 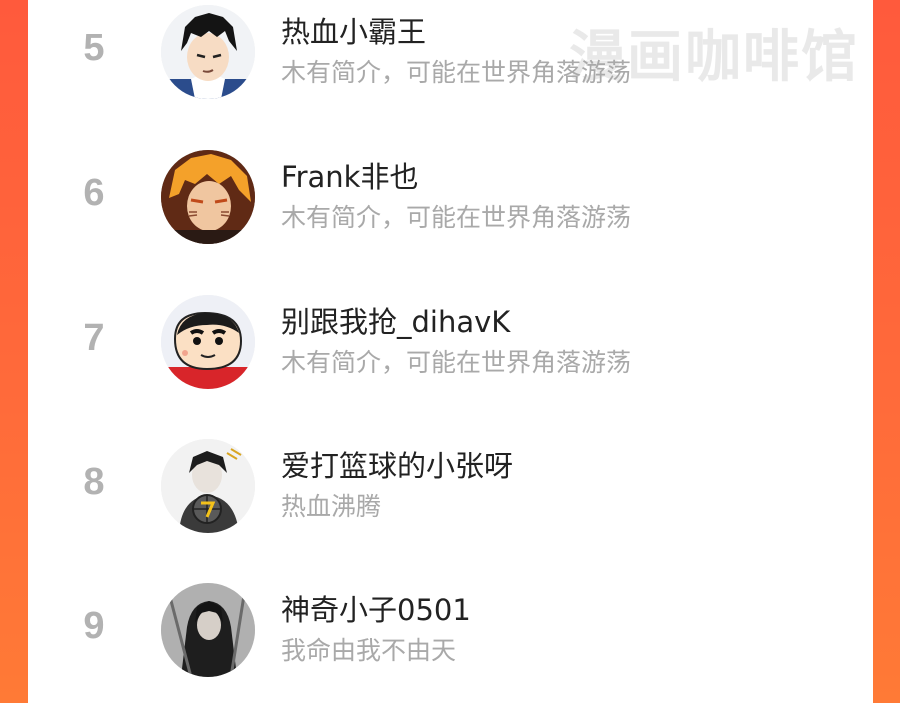 I want to click on rank-number: 8, so click(x=94, y=482).